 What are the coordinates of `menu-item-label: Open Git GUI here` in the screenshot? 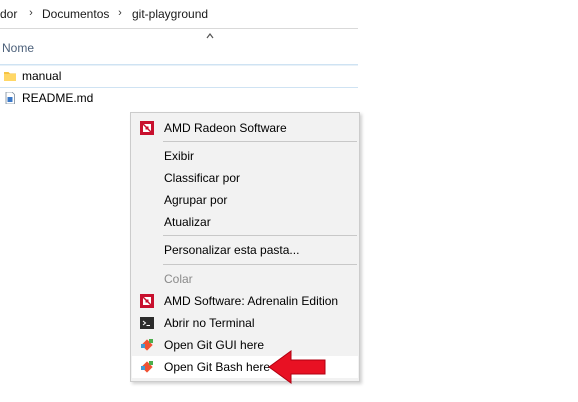 It's located at (214, 345).